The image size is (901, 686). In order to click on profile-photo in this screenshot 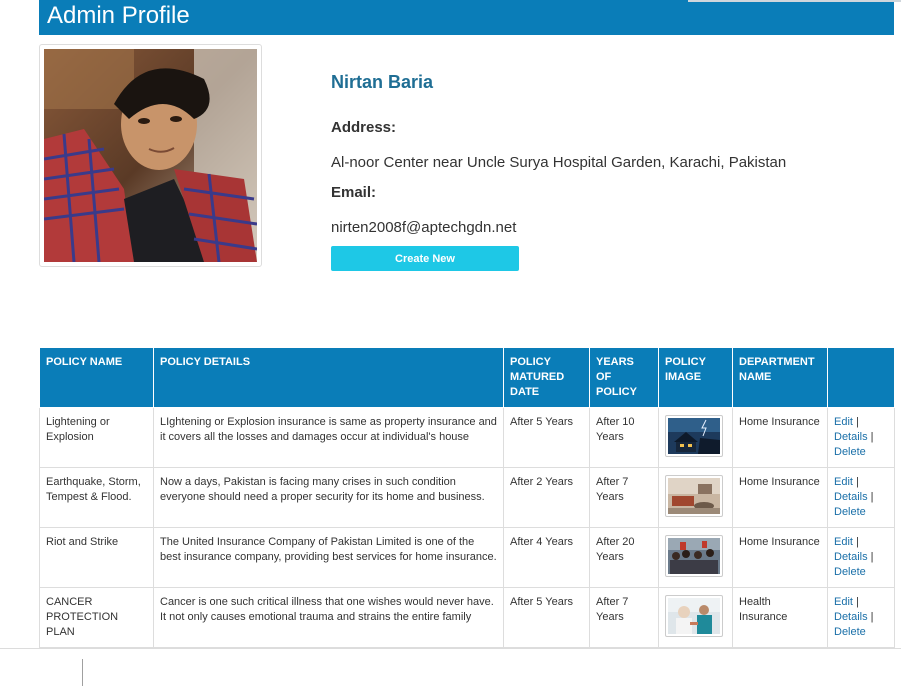, I will do `click(150, 155)`.